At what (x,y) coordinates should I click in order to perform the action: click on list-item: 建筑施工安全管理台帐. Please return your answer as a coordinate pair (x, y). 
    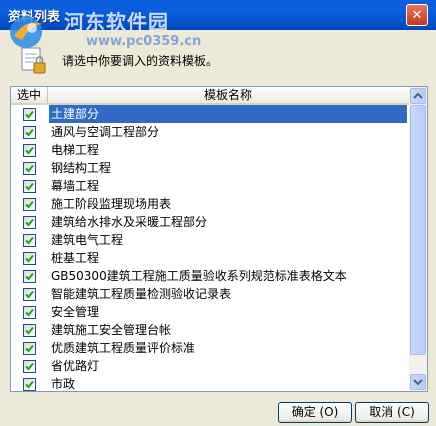
    Looking at the image, I should click on (210, 330).